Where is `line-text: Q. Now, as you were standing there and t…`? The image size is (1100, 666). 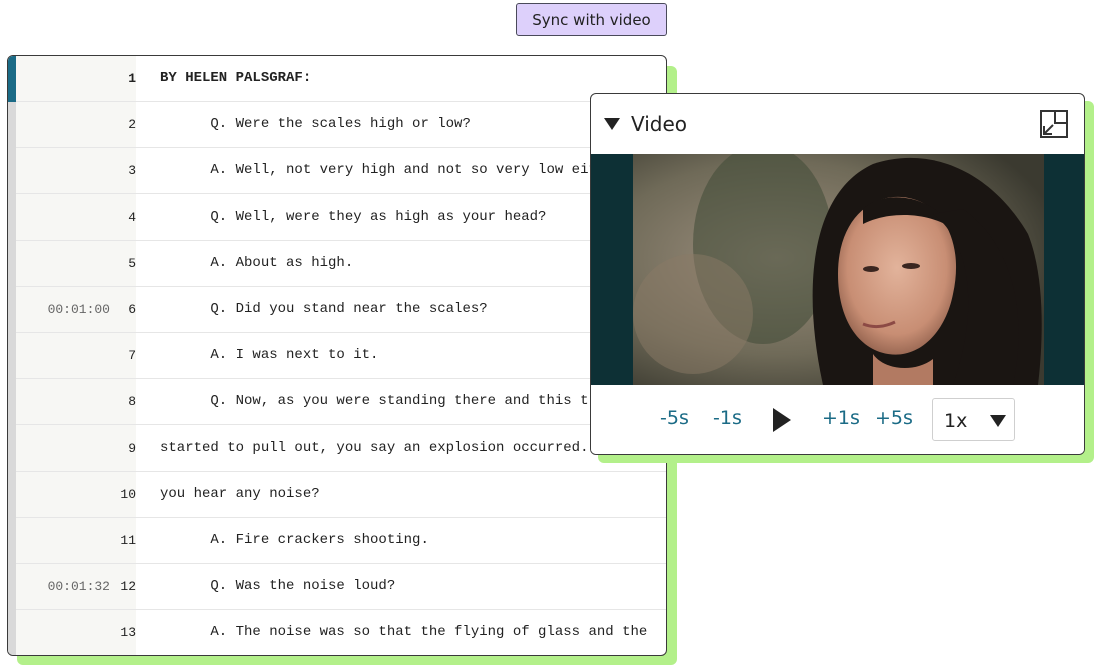
line-text: Q. Now, as you were standing there and t… is located at coordinates (378, 401).